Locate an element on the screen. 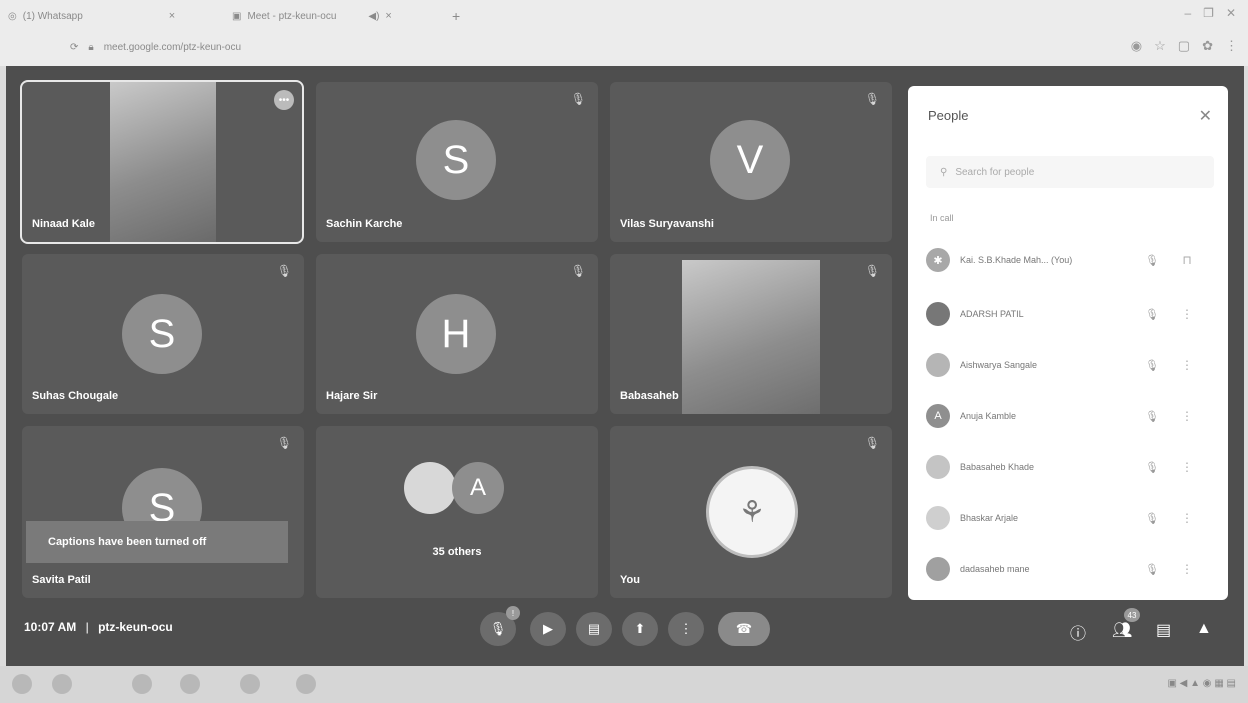 Image resolution: width=1248 pixels, height=703 pixels. tile-ninaad-kale: ••• Ninaad Kale is located at coordinates (162, 162).